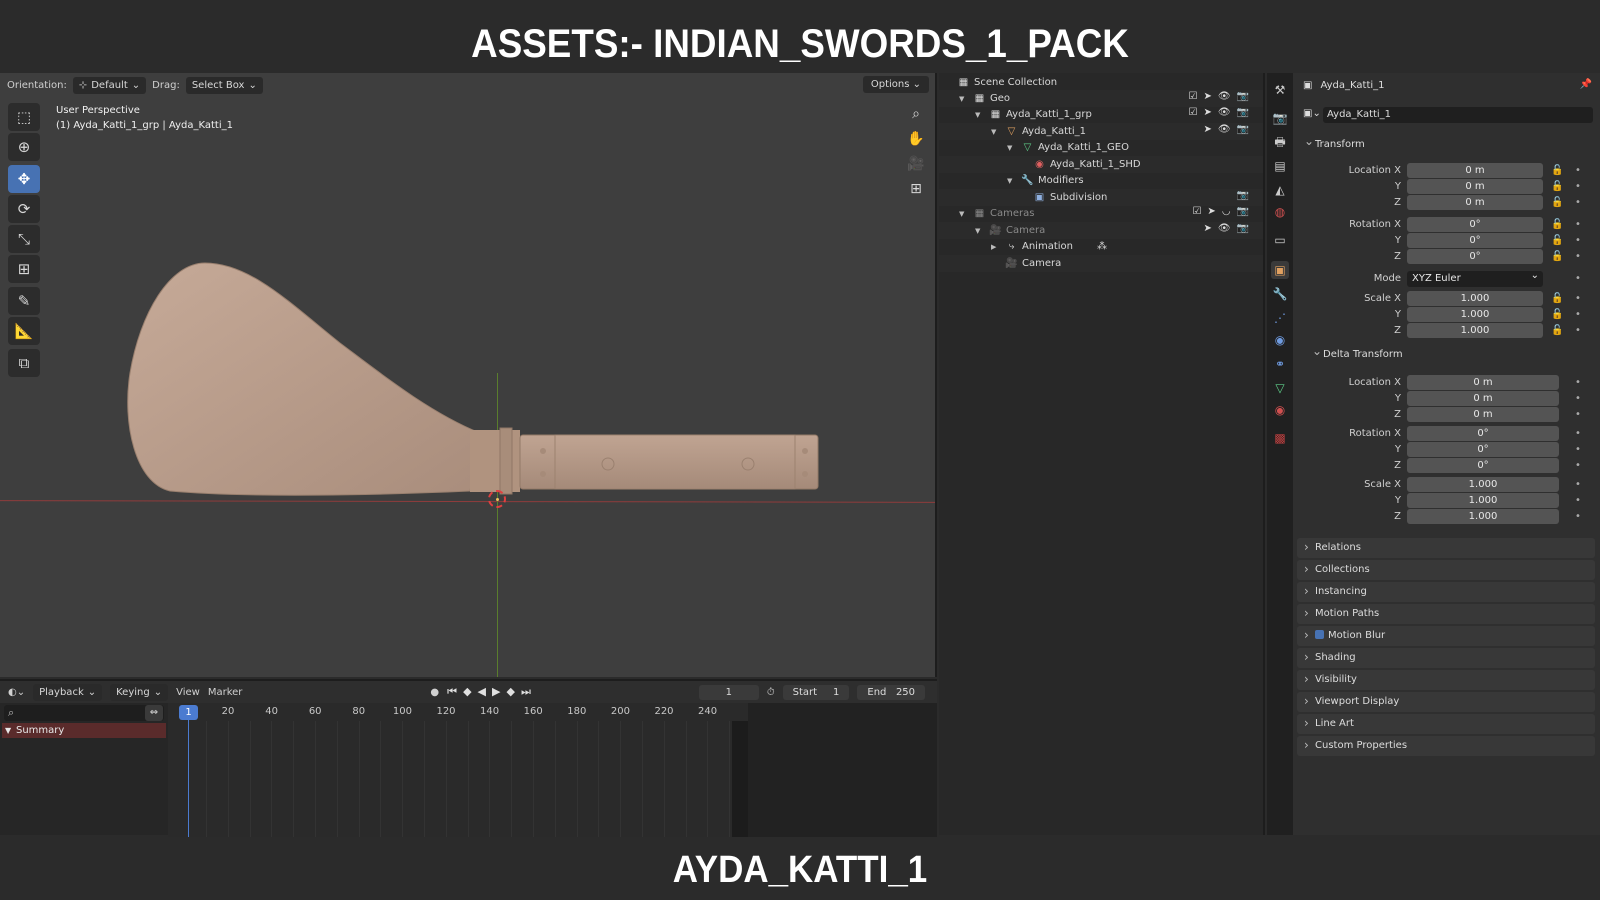 This screenshot has width=1600, height=900. What do you see at coordinates (225, 692) in the screenshot?
I see `marker-menu: Marker` at bounding box center [225, 692].